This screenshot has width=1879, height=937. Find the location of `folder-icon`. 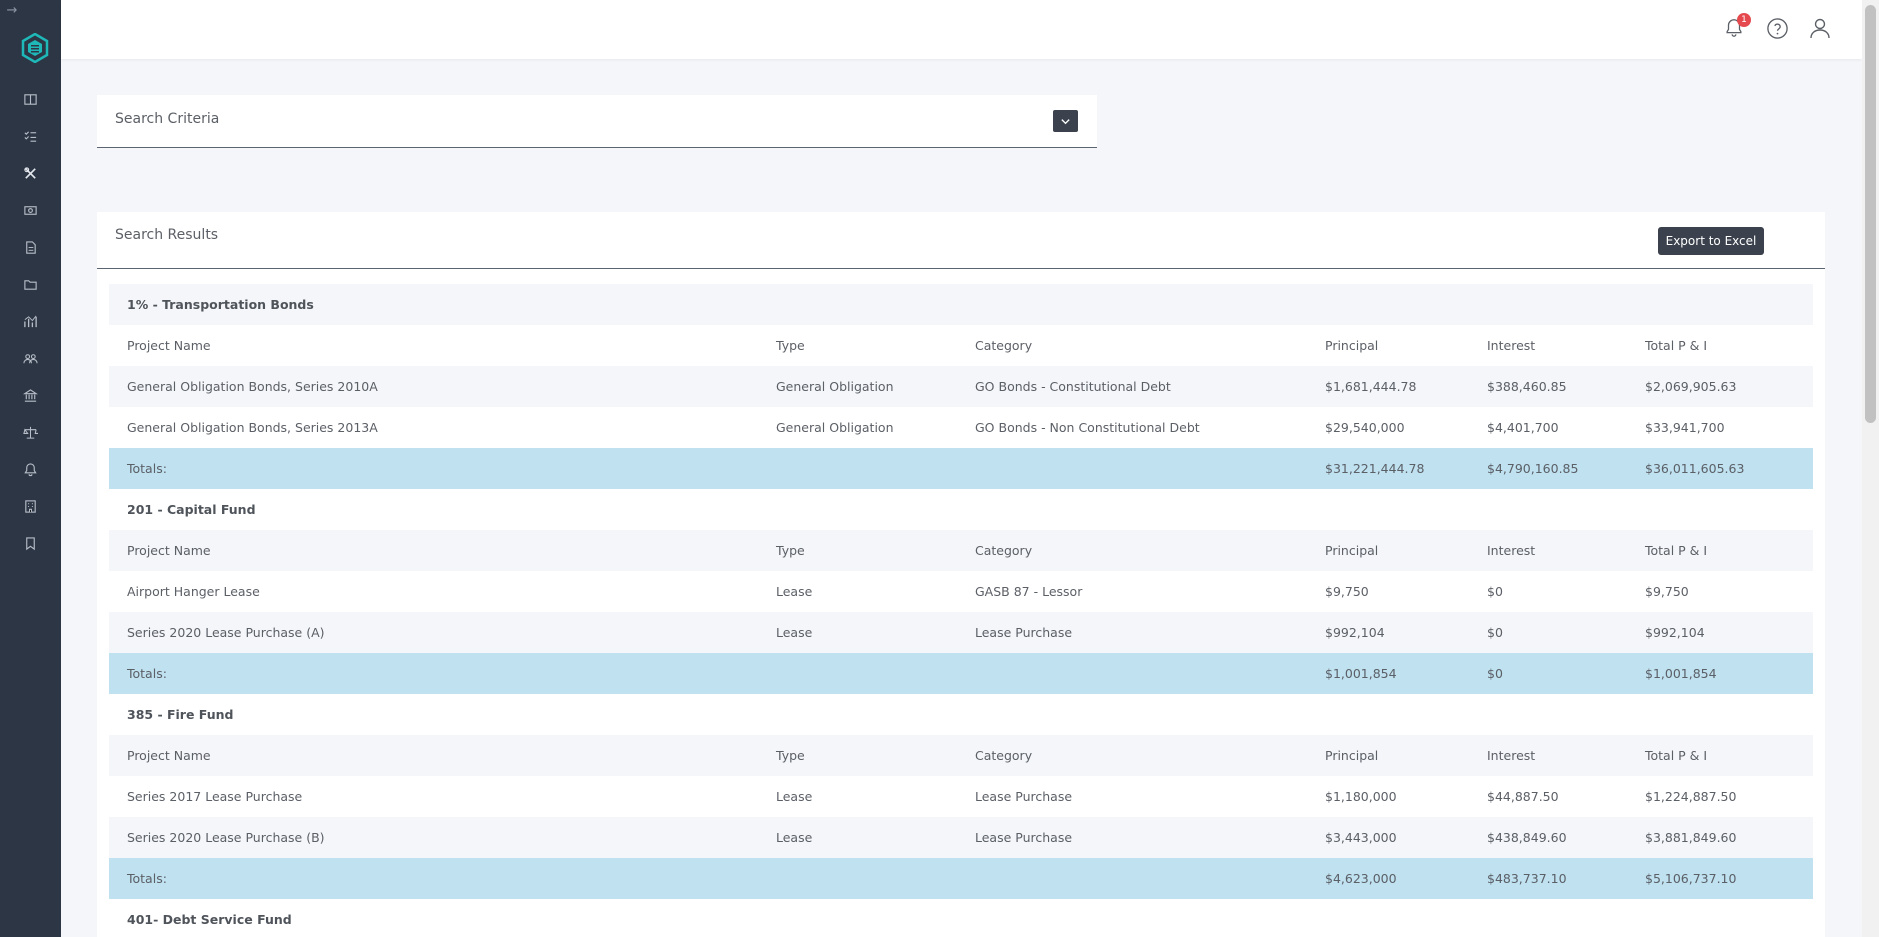

folder-icon is located at coordinates (30, 284).